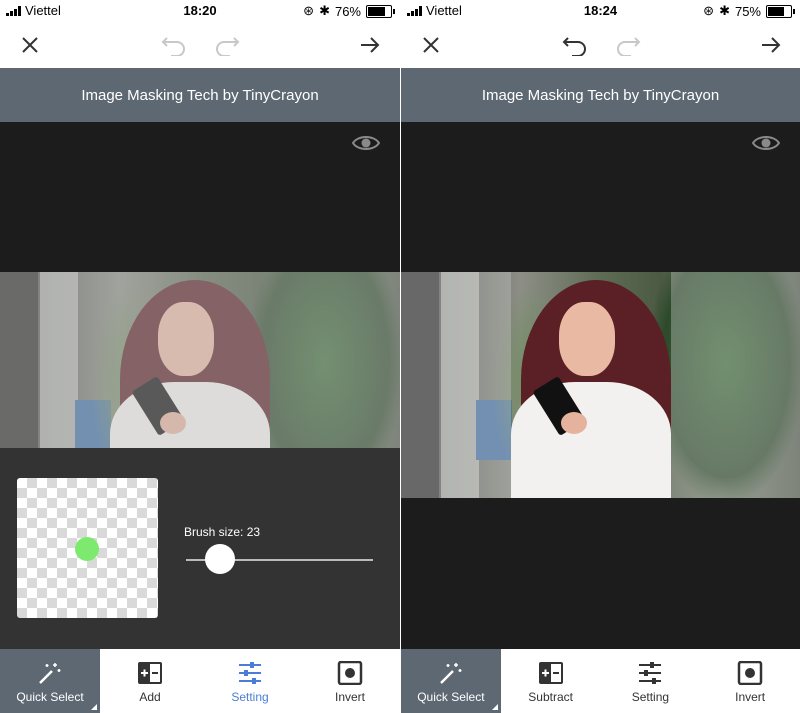 The image size is (800, 713). I want to click on bottom-tab-bar: Quick Select Add Setting Invert, so click(200, 681).